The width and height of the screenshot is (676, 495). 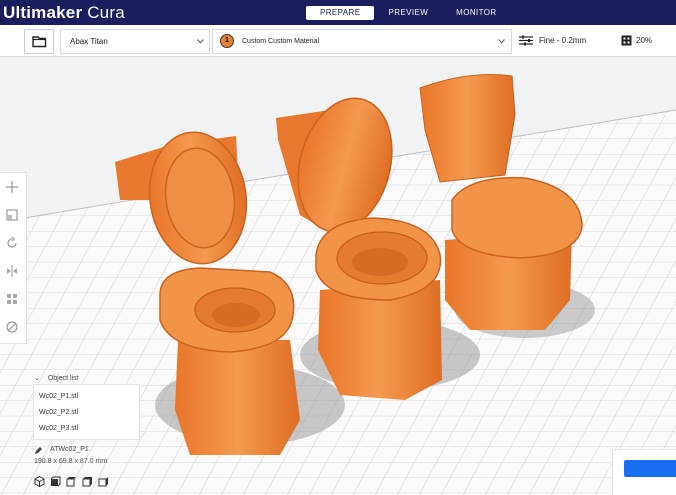 I want to click on list-item: Wc02_P1.stl, so click(x=58, y=396).